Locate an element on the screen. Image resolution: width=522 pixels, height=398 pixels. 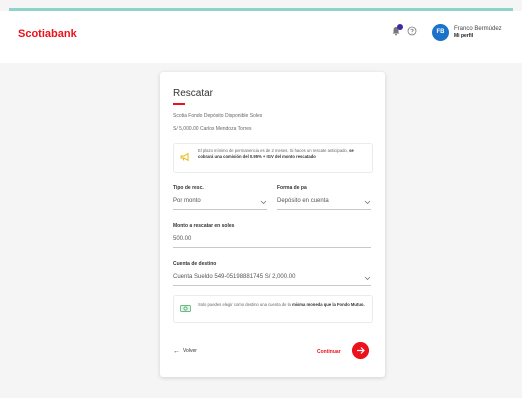
fund-amount: S/ 5,000.00 Carlos Mendoza Torres is located at coordinates (212, 129).